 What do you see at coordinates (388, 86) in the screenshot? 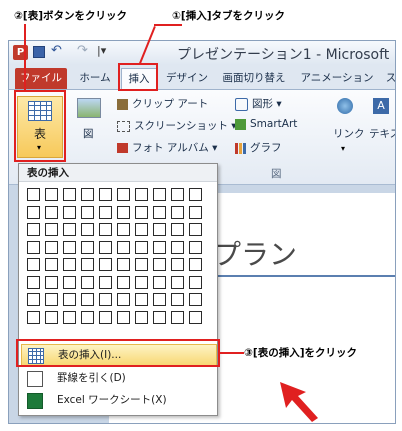
I see `tab-slideshow: スラ` at bounding box center [388, 86].